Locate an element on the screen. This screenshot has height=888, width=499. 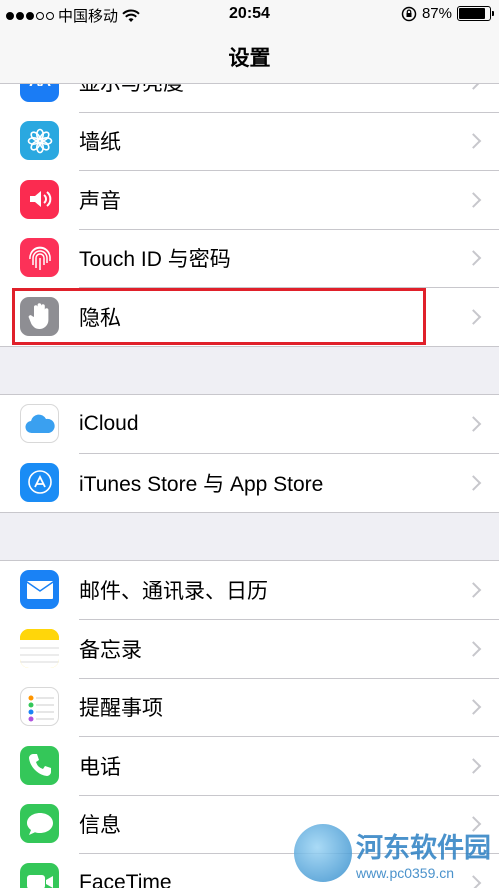
settings-row: 邮件、通讯录、日历 is located at coordinates (249, 590).